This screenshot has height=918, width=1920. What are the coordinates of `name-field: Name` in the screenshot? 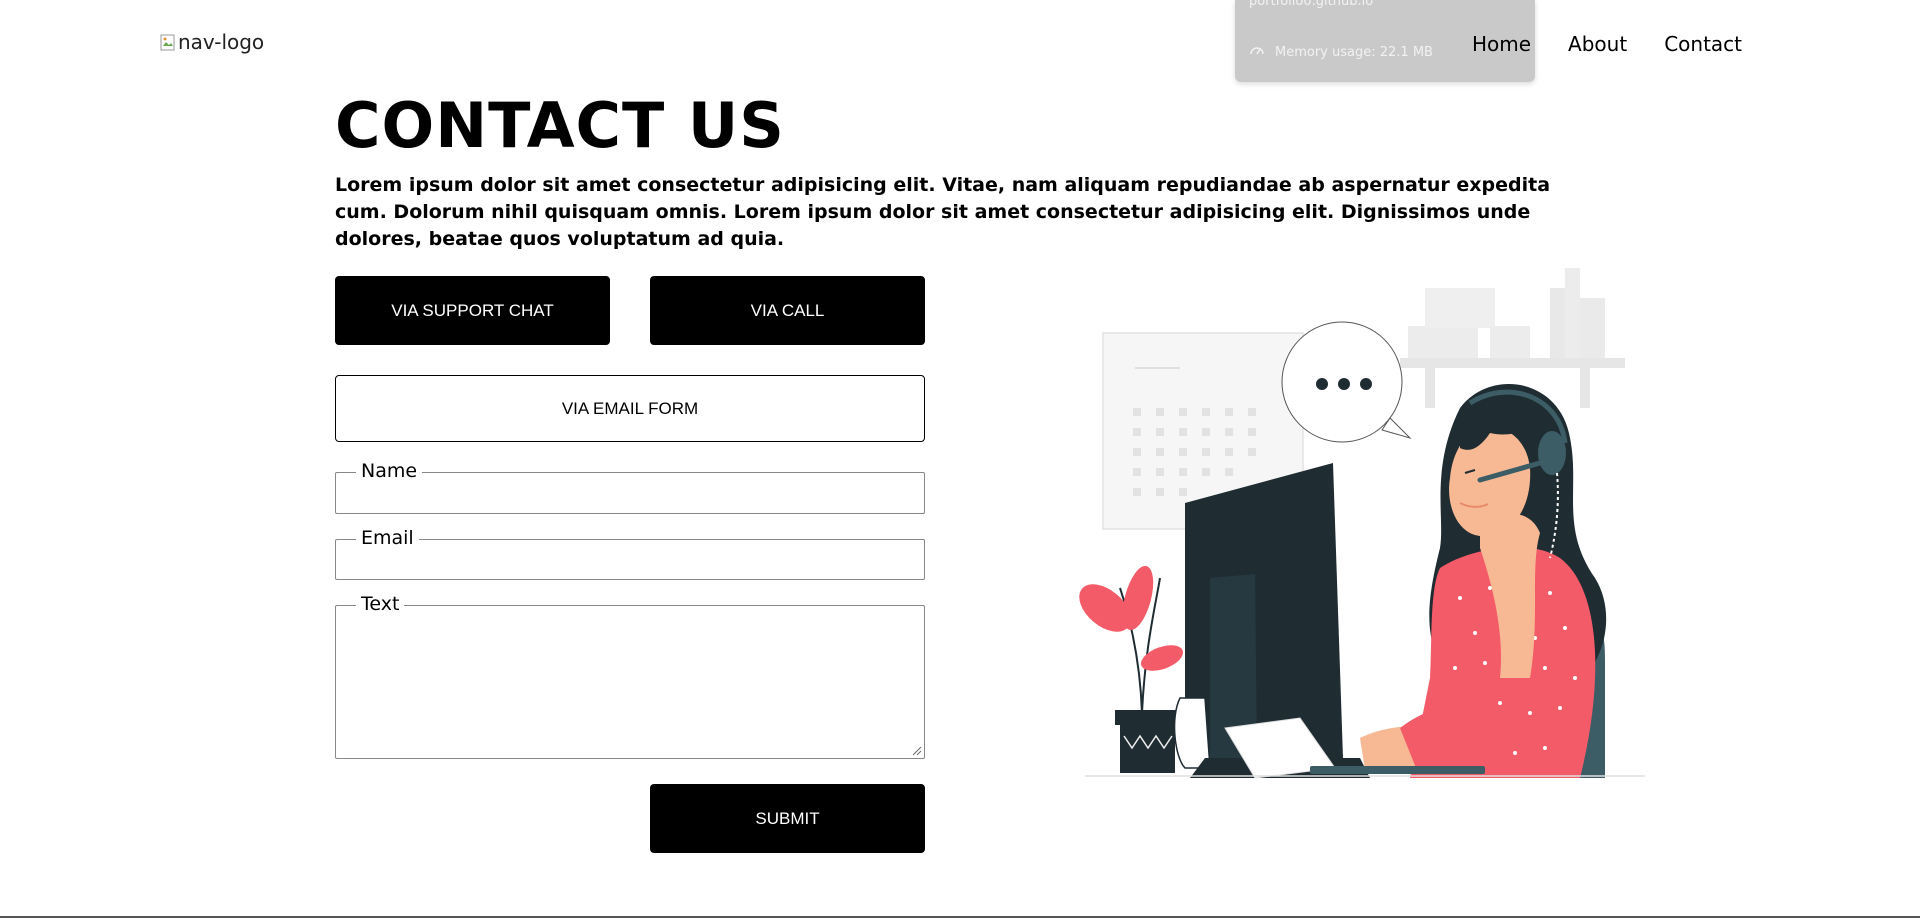 It's located at (630, 487).